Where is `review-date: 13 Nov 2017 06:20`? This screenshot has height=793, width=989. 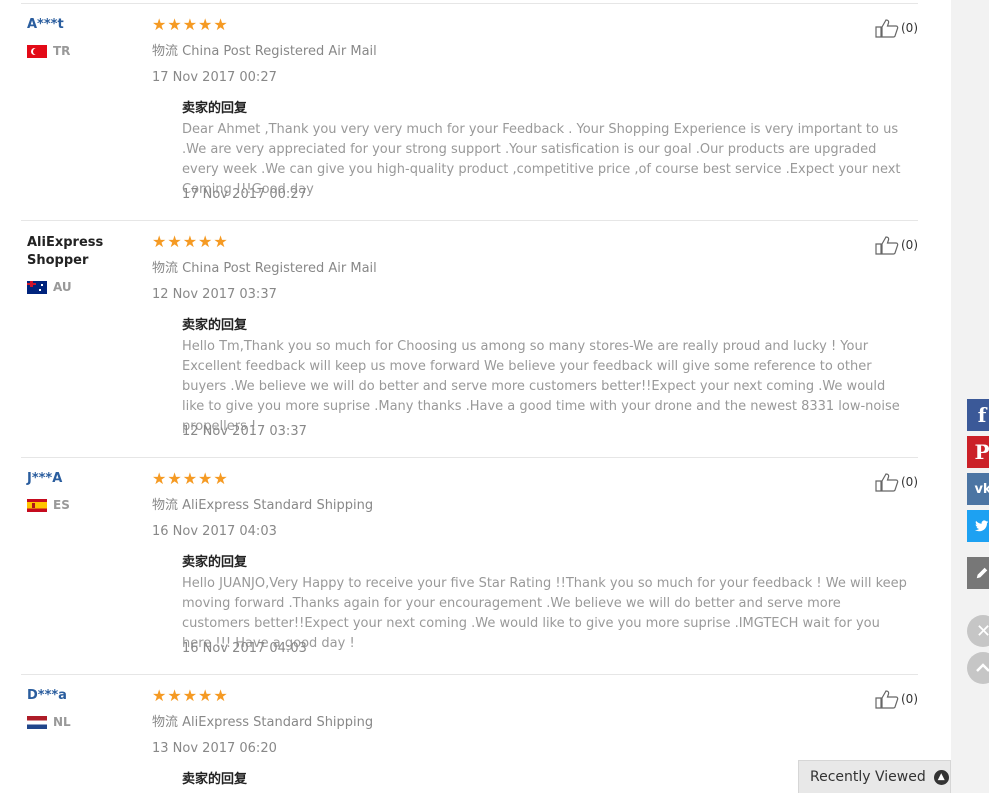 review-date: 13 Nov 2017 06:20 is located at coordinates (214, 748).